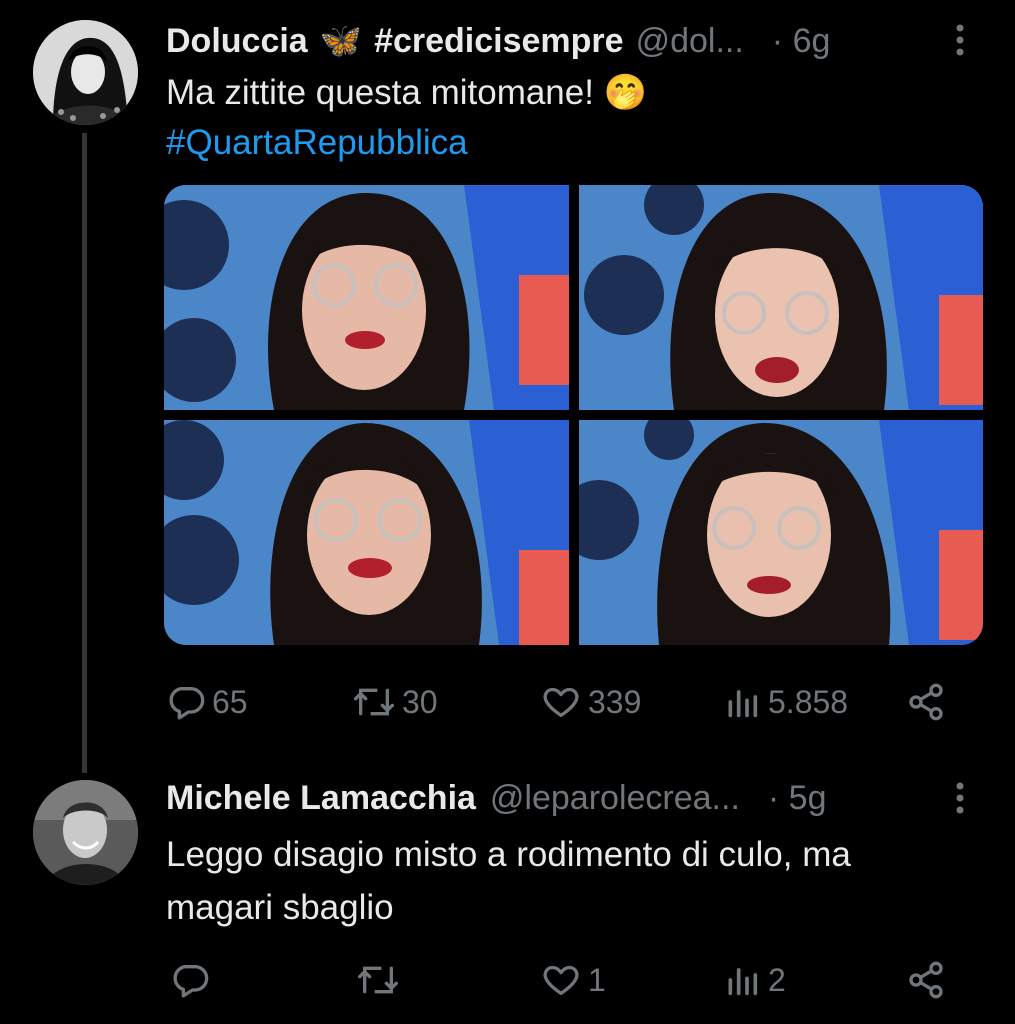 The width and height of the screenshot is (1015, 1024). What do you see at coordinates (808, 701) in the screenshot?
I see `views-count: 5.858` at bounding box center [808, 701].